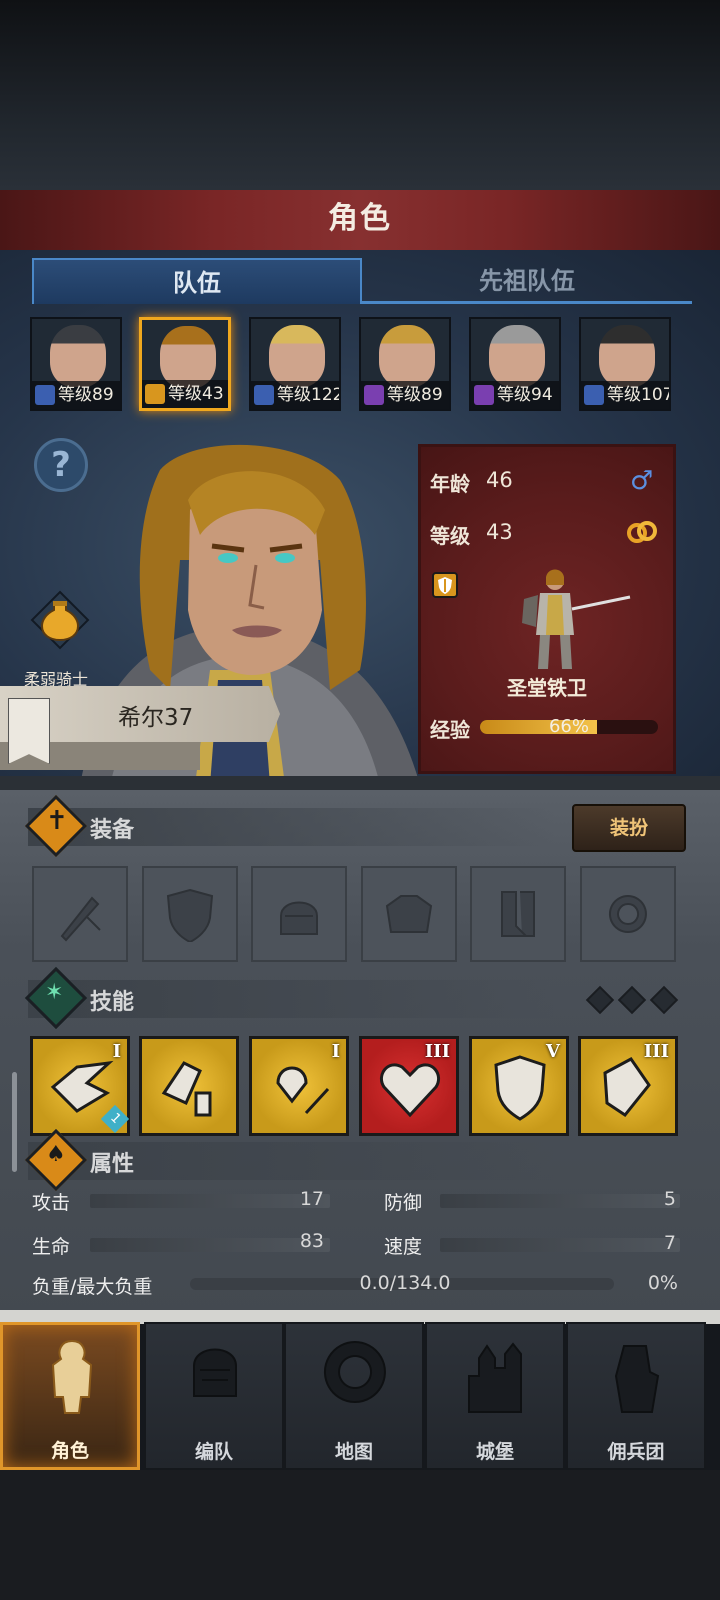  I want to click on roster-hero-2: 等级43, so click(185, 364).